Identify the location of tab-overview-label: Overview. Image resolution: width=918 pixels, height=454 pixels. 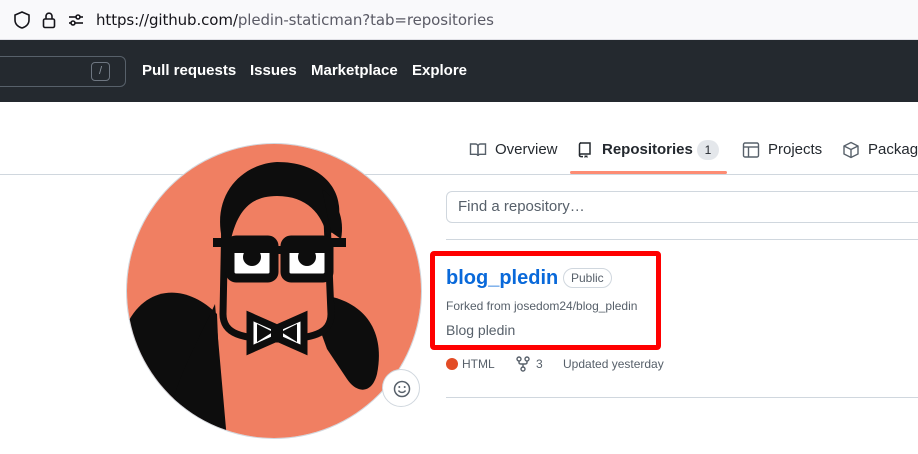
(526, 149).